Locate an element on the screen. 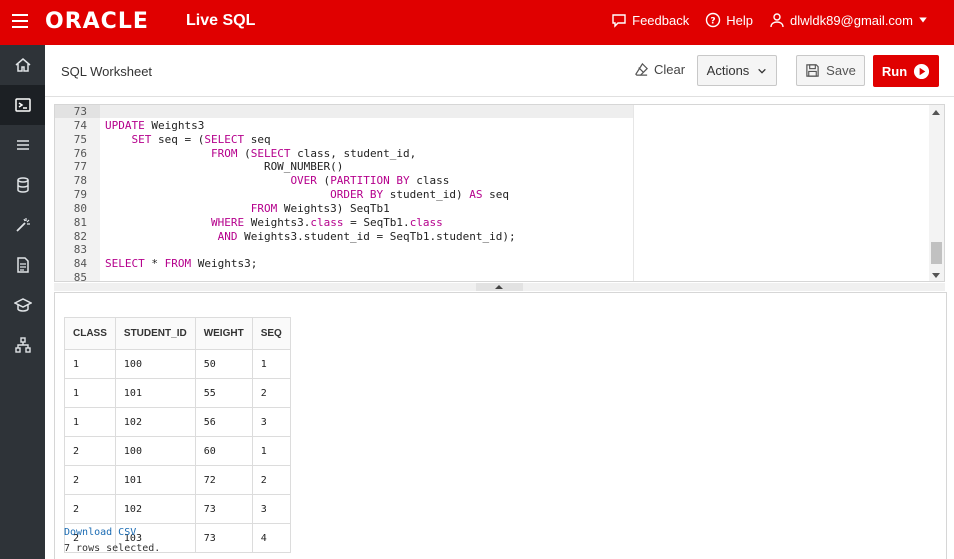  table-row: 2 101 72 2 is located at coordinates (177, 480).